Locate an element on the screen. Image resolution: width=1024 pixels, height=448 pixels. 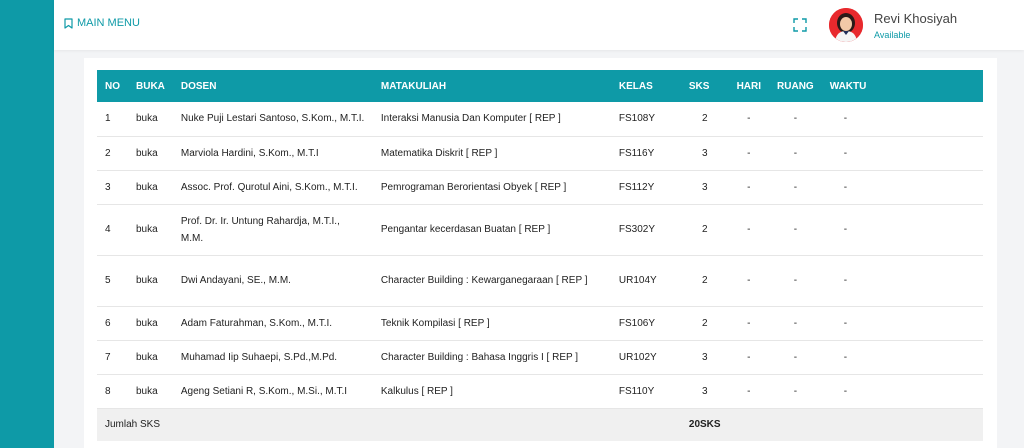
cell-no: 2 is located at coordinates (108, 153).